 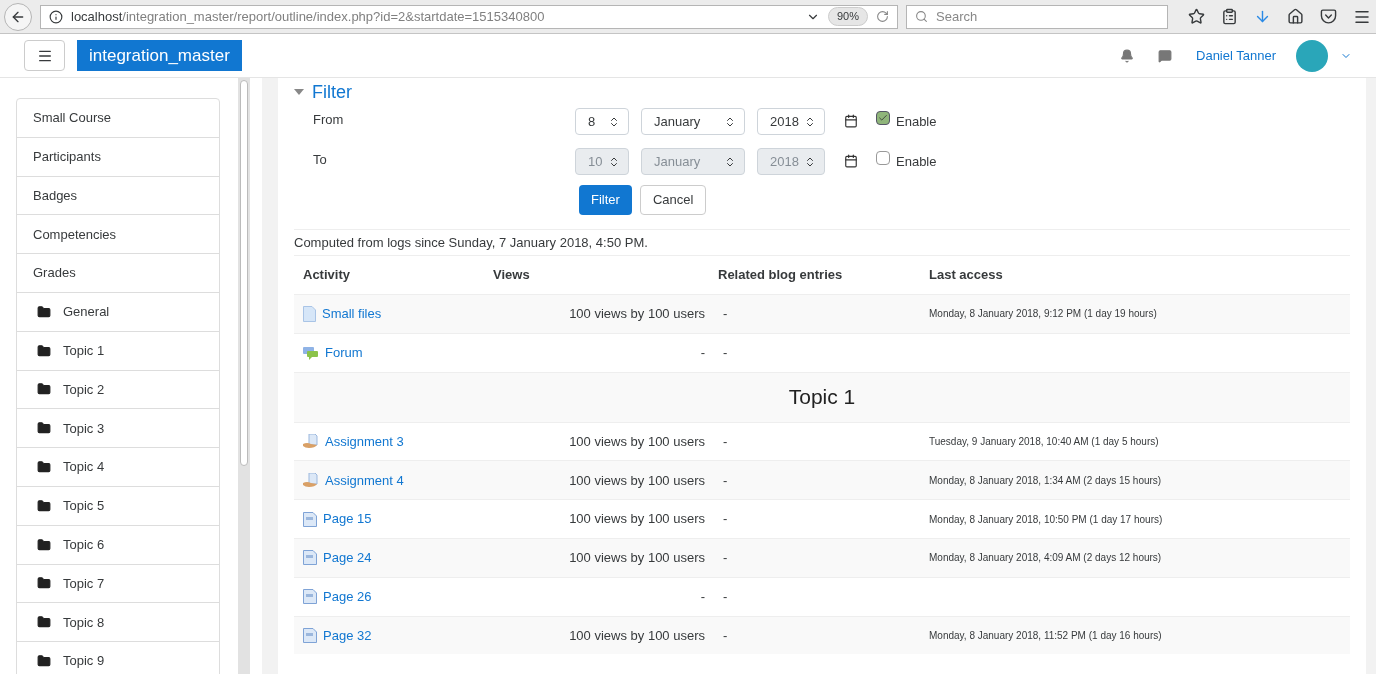 What do you see at coordinates (780, 275) in the screenshot?
I see `column-header: Related blog entries` at bounding box center [780, 275].